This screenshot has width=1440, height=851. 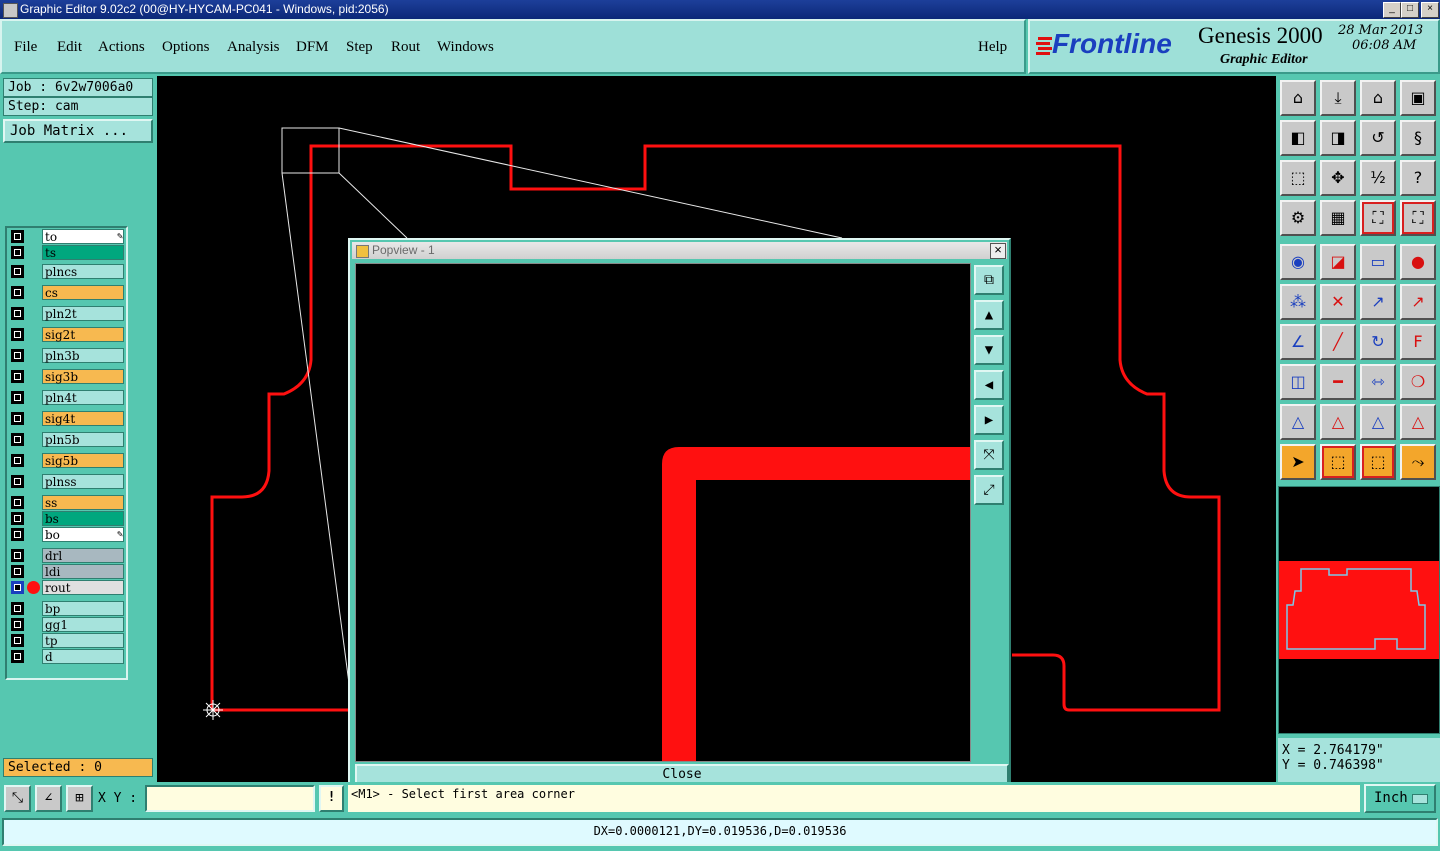 I want to click on layer-row-sig2t: sig2t, so click(x=67, y=334).